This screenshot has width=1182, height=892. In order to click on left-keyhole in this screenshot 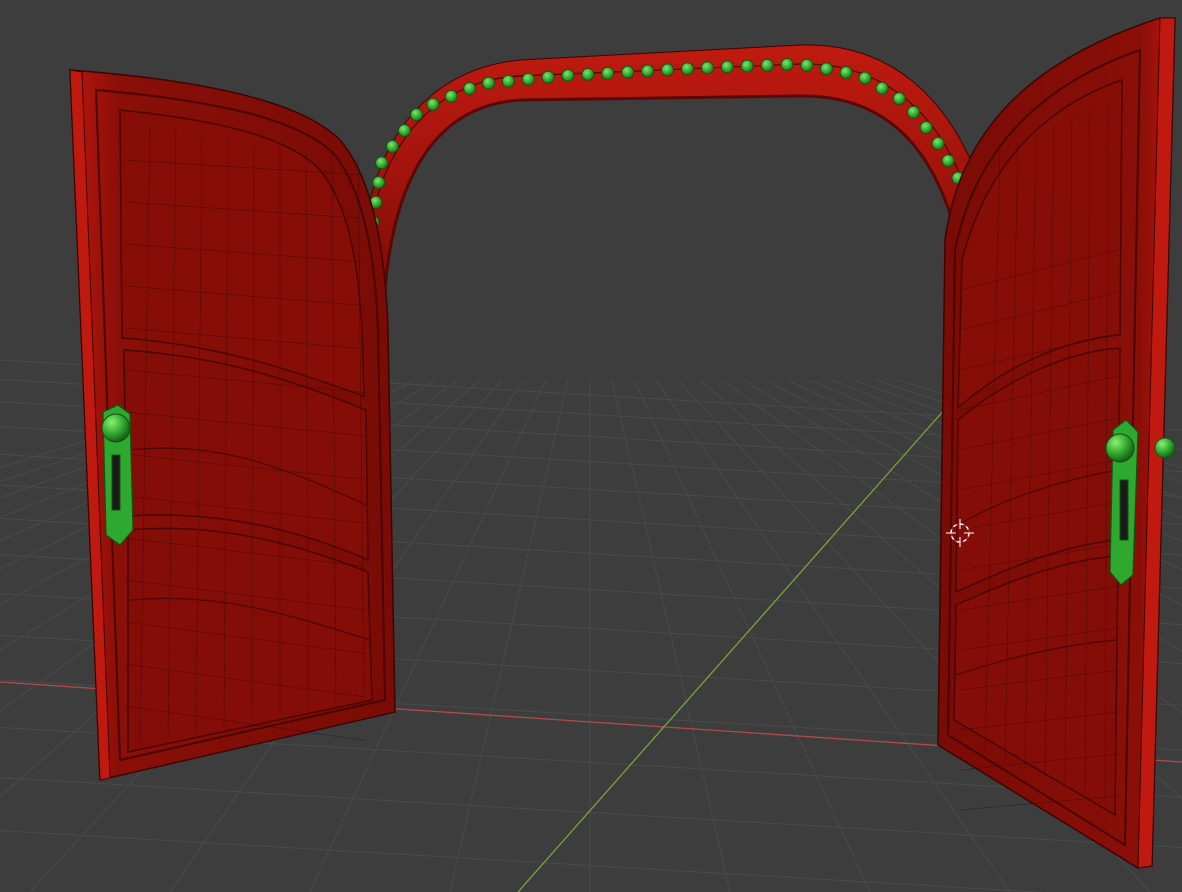, I will do `click(116, 482)`.